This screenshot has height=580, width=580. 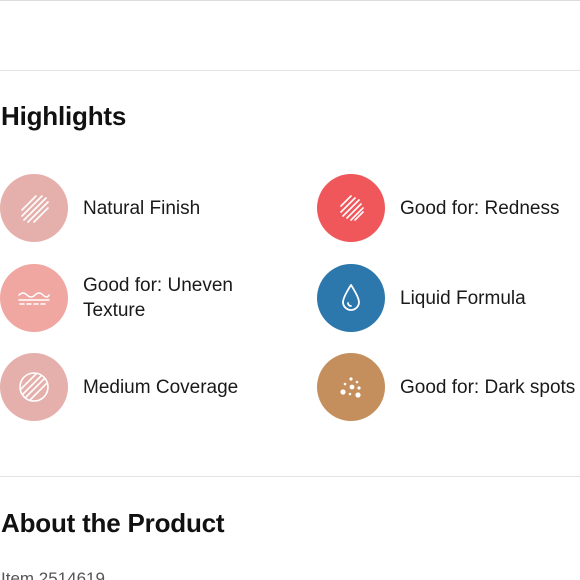 What do you see at coordinates (34, 208) in the screenshot?
I see `natural-finish-icon` at bounding box center [34, 208].